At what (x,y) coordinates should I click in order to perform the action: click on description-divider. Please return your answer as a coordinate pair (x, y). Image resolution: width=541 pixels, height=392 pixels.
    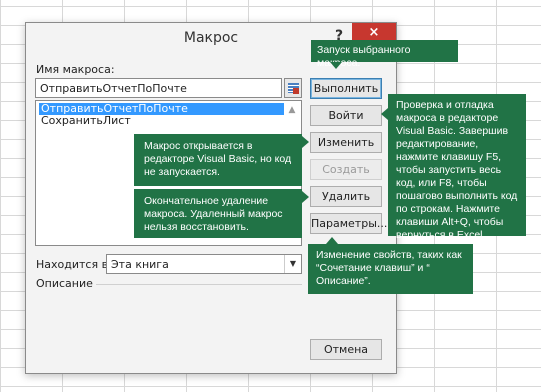
    Looking at the image, I should click on (199, 284).